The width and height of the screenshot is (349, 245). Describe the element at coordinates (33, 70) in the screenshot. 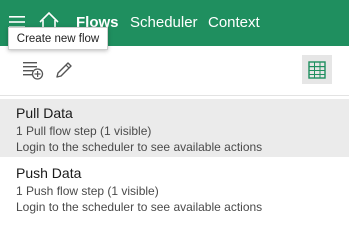

I see `add-flow-icon` at that location.